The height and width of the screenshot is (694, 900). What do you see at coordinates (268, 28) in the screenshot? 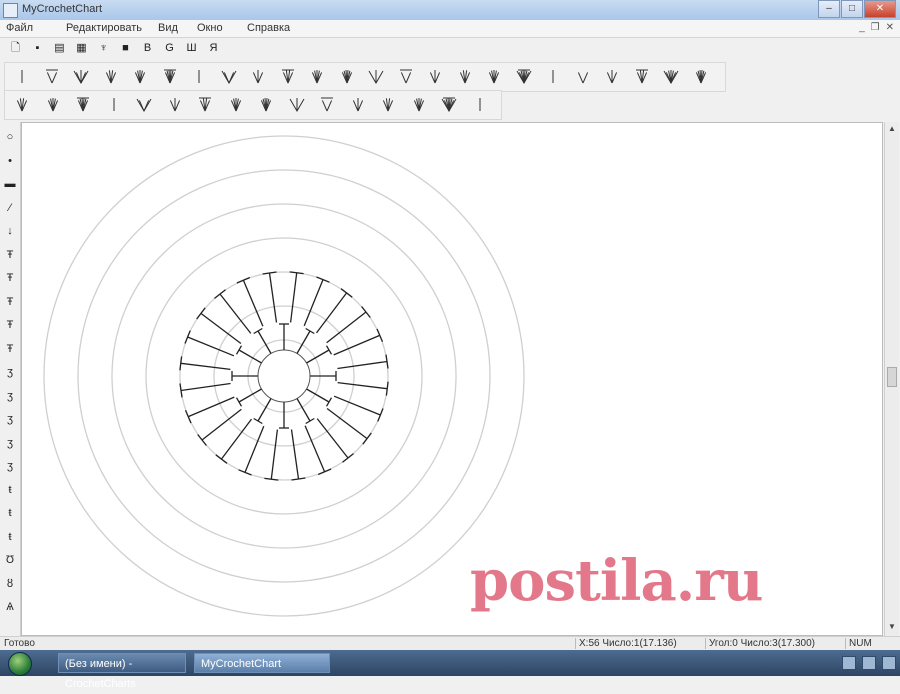
I see `menu-help: Справка` at bounding box center [268, 28].